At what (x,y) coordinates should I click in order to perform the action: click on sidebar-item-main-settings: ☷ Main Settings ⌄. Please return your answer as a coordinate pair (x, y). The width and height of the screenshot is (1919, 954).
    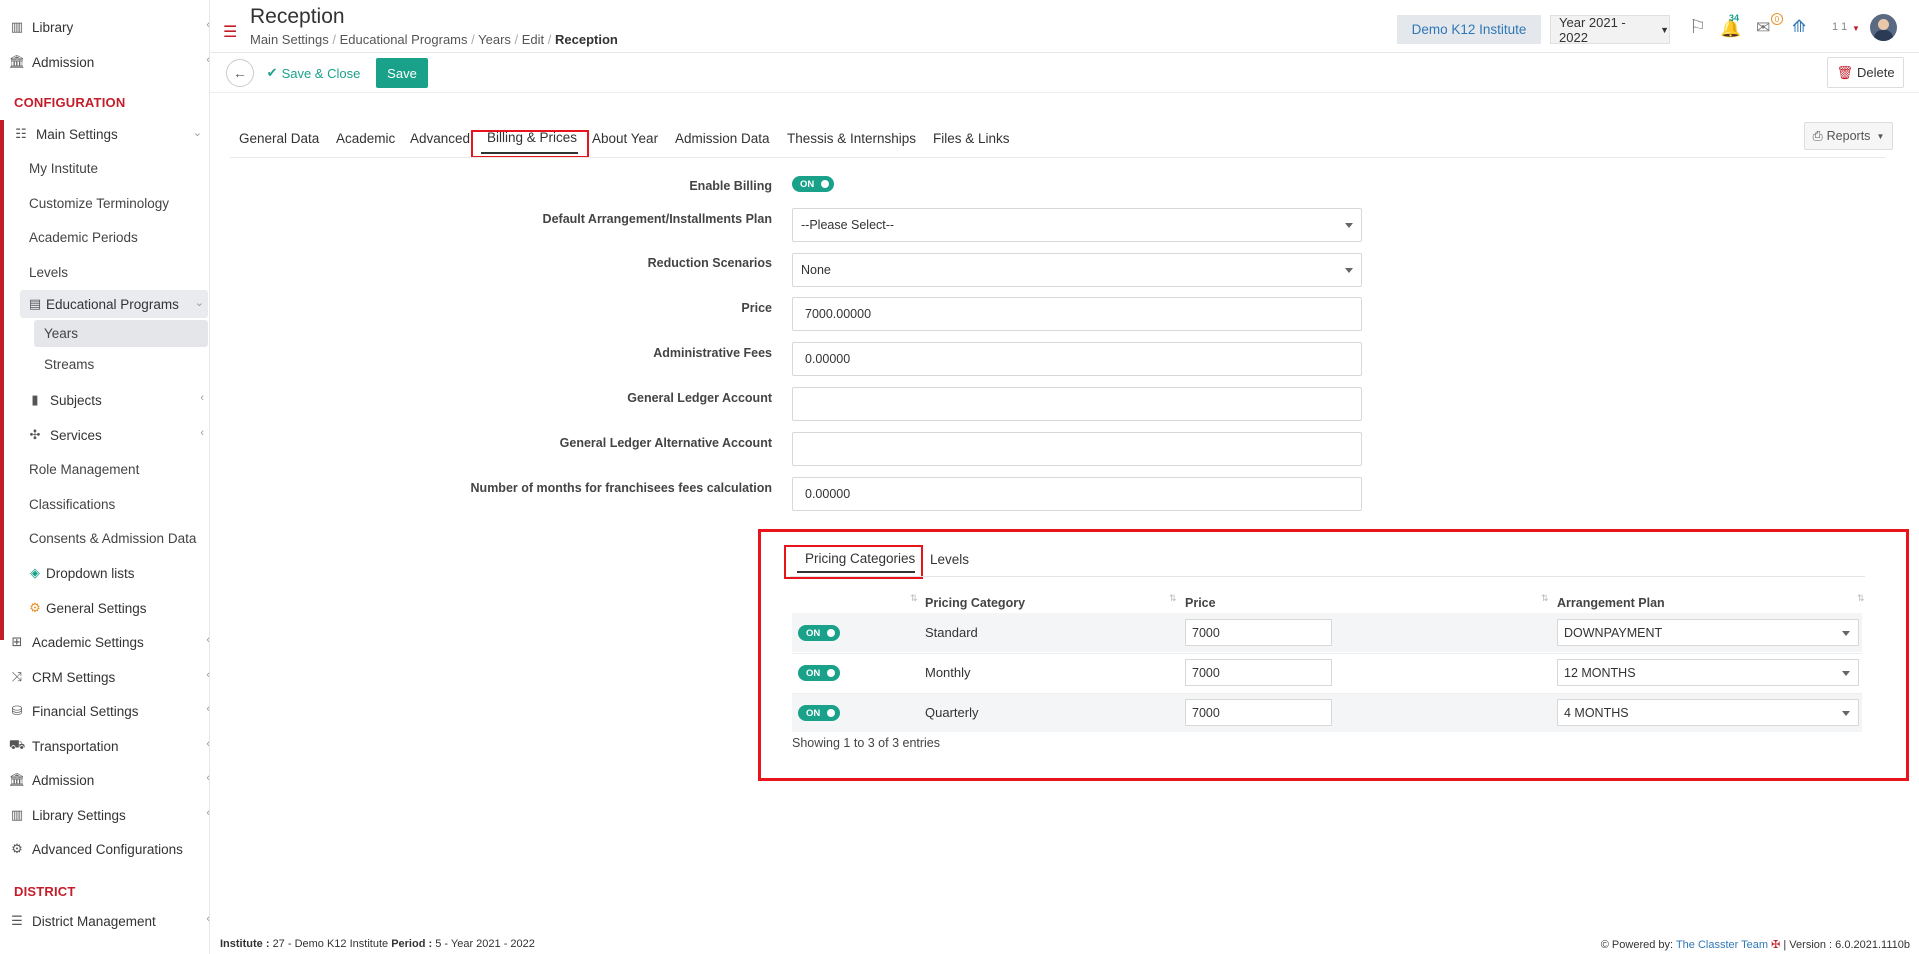
    Looking at the image, I should click on (110, 134).